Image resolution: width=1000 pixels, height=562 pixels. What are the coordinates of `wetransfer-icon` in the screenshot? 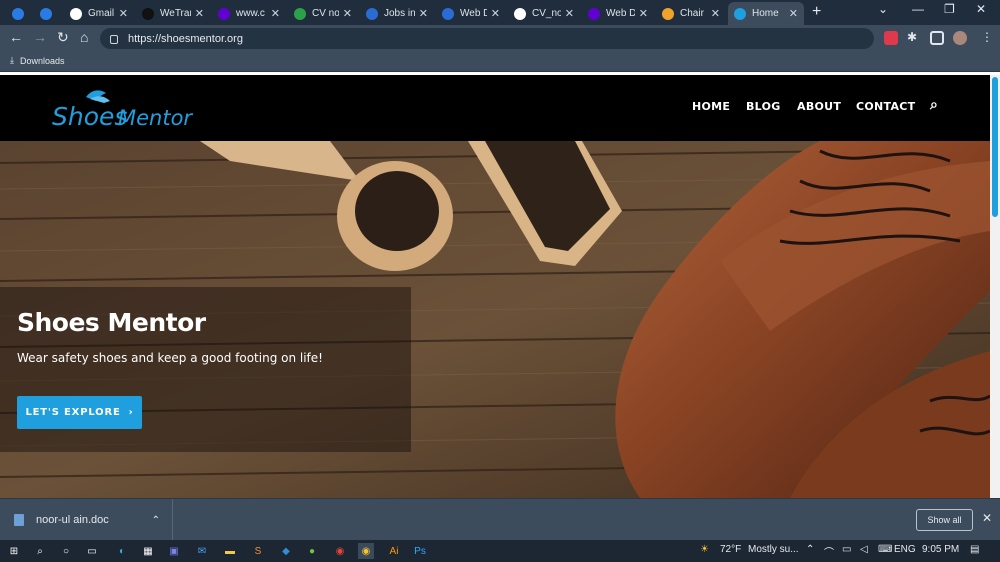 It's located at (148, 13).